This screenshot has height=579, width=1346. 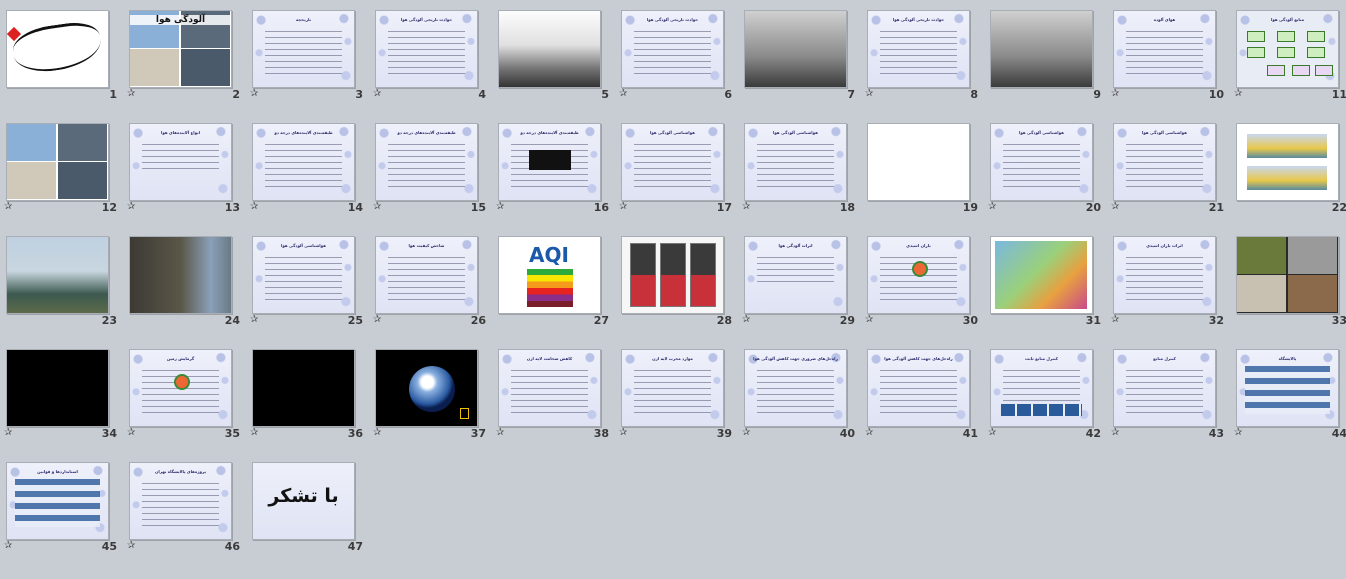 I want to click on slide-thumbnail: AQI, so click(x=549, y=275).